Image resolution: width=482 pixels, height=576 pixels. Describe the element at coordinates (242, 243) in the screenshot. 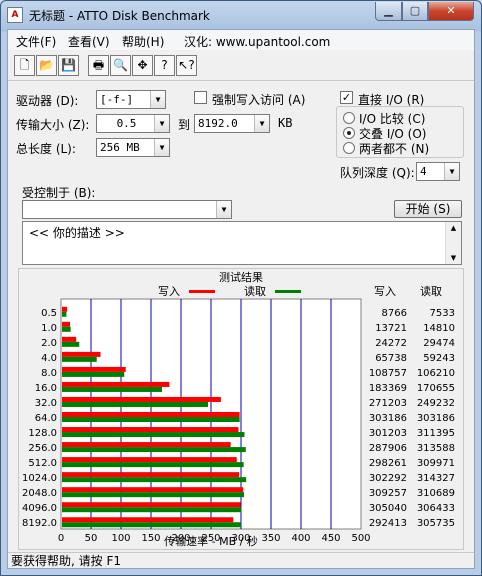

I see `description-textarea: << 你的描述 >> ▲ ▼` at that location.